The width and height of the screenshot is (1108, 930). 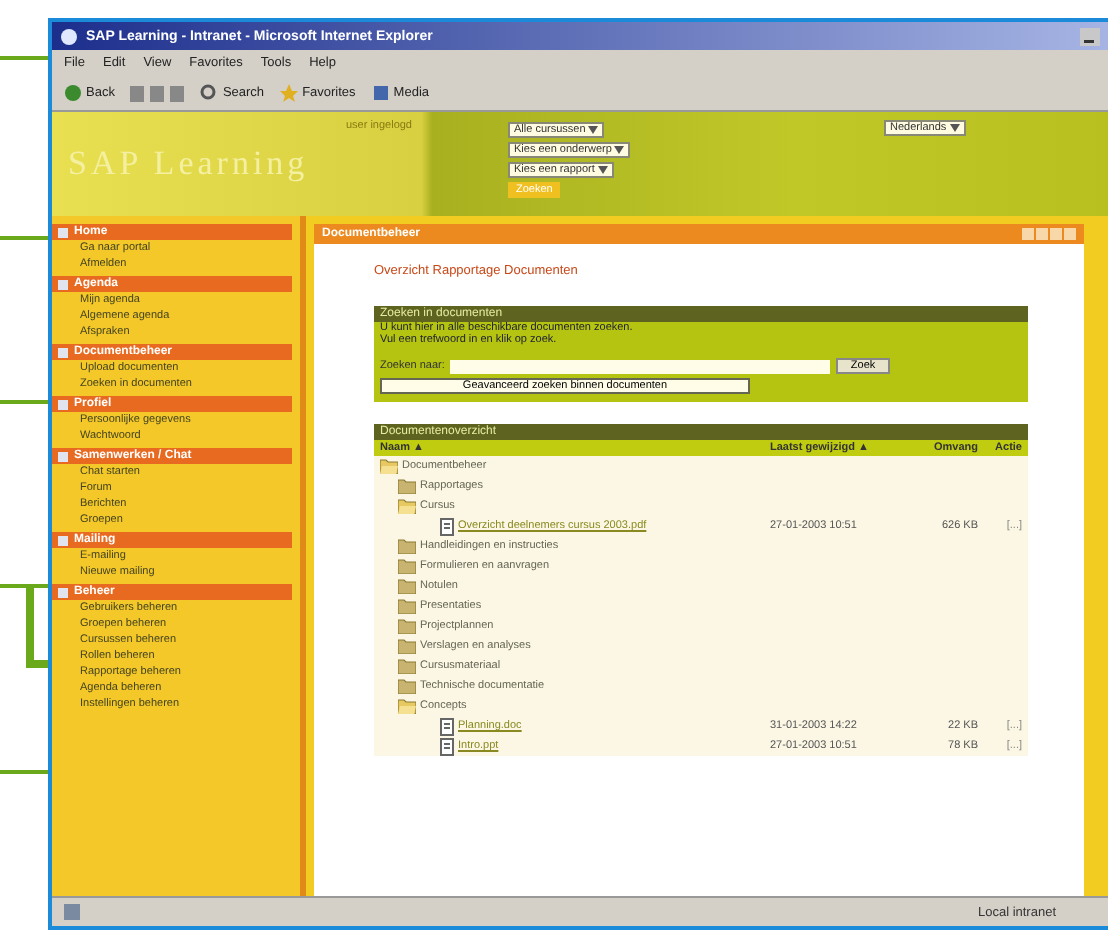 What do you see at coordinates (69, 36) in the screenshot?
I see `browser-icon` at bounding box center [69, 36].